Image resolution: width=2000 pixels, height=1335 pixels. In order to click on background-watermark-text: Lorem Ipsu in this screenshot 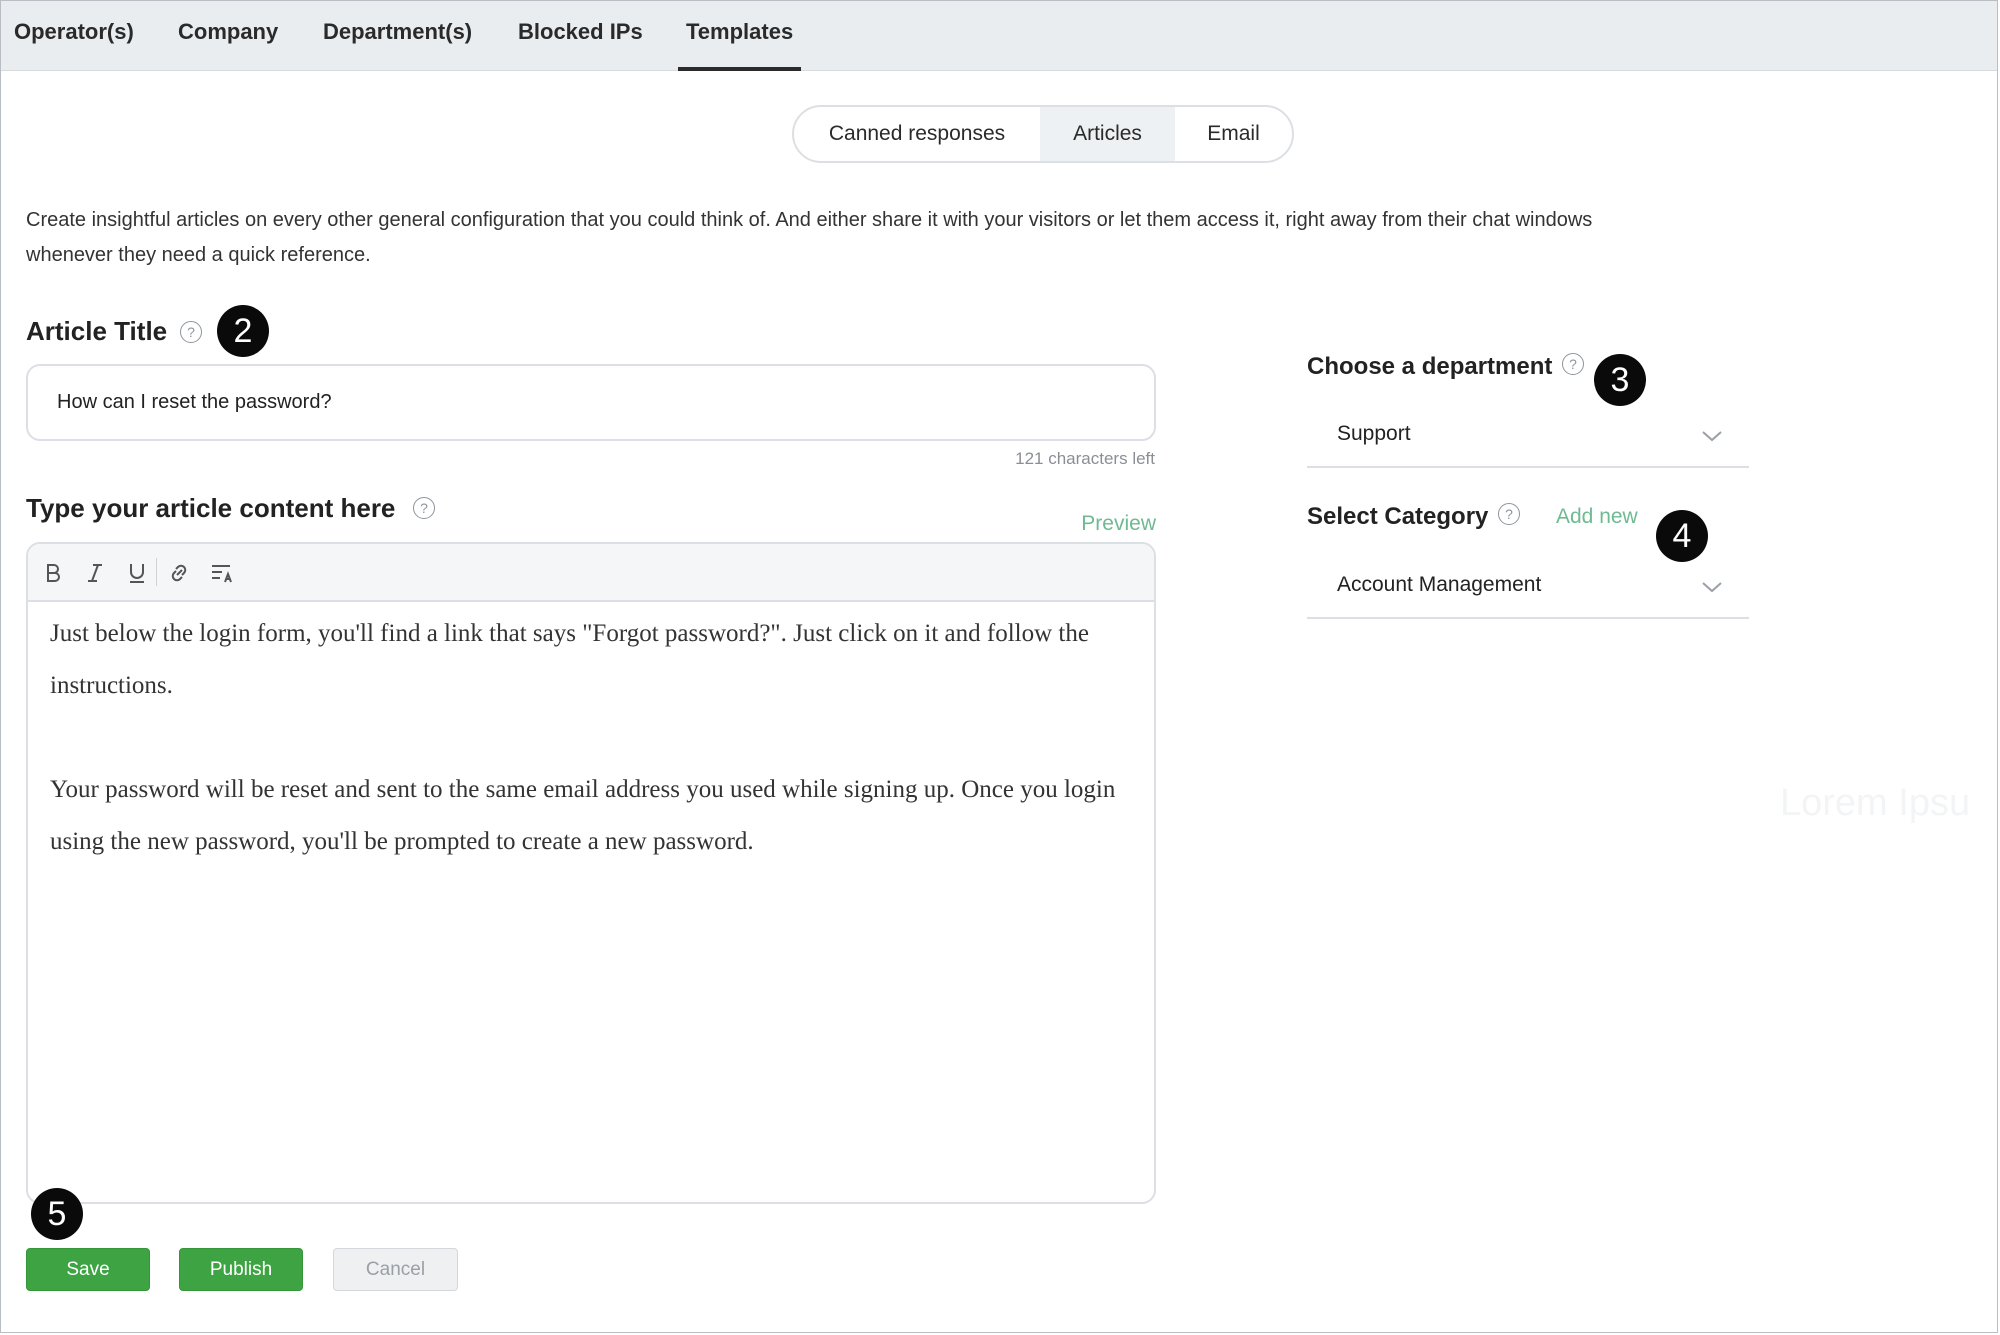, I will do `click(1875, 803)`.